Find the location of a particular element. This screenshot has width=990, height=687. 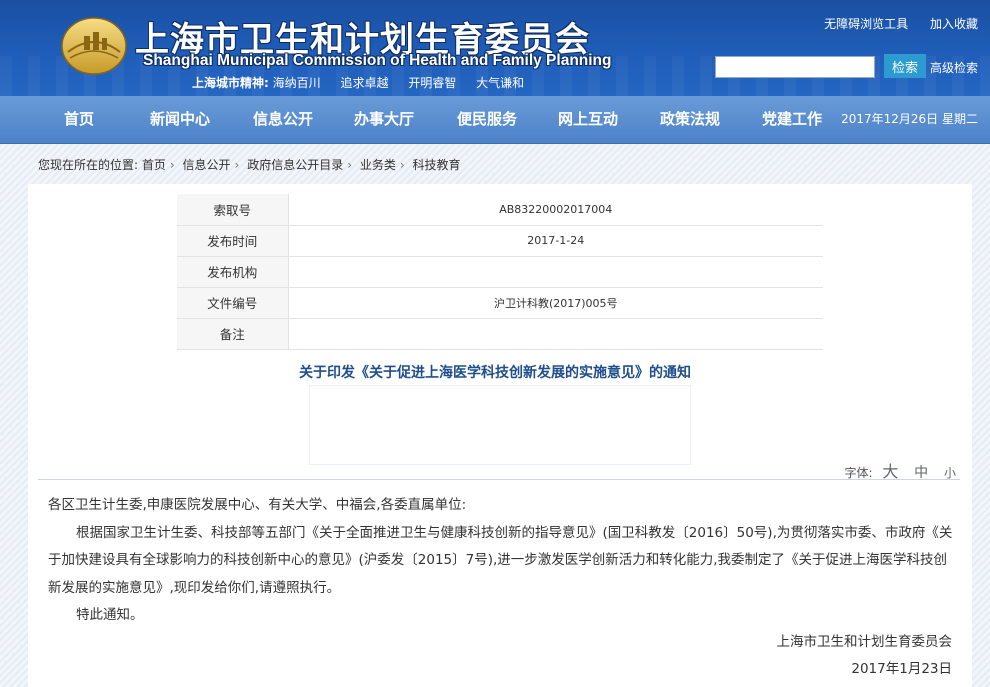

nav-item-info-disclosure: 信息公开 is located at coordinates (283, 120).